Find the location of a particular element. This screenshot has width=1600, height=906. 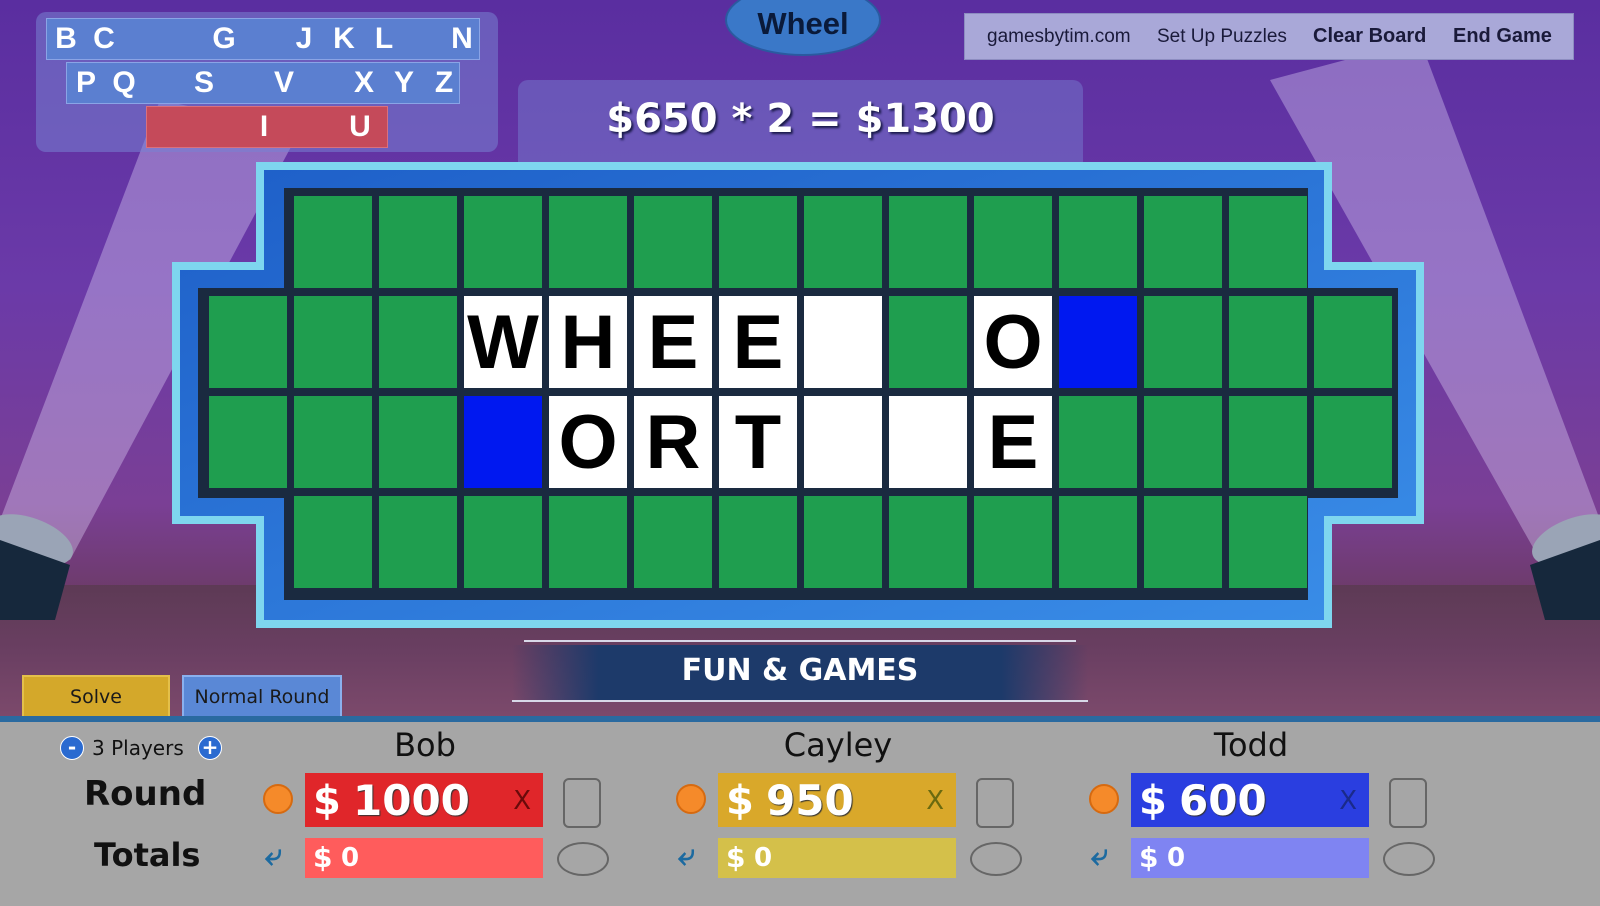

set-up-puzzles-link: Set Up Puzzles is located at coordinates (1222, 36).